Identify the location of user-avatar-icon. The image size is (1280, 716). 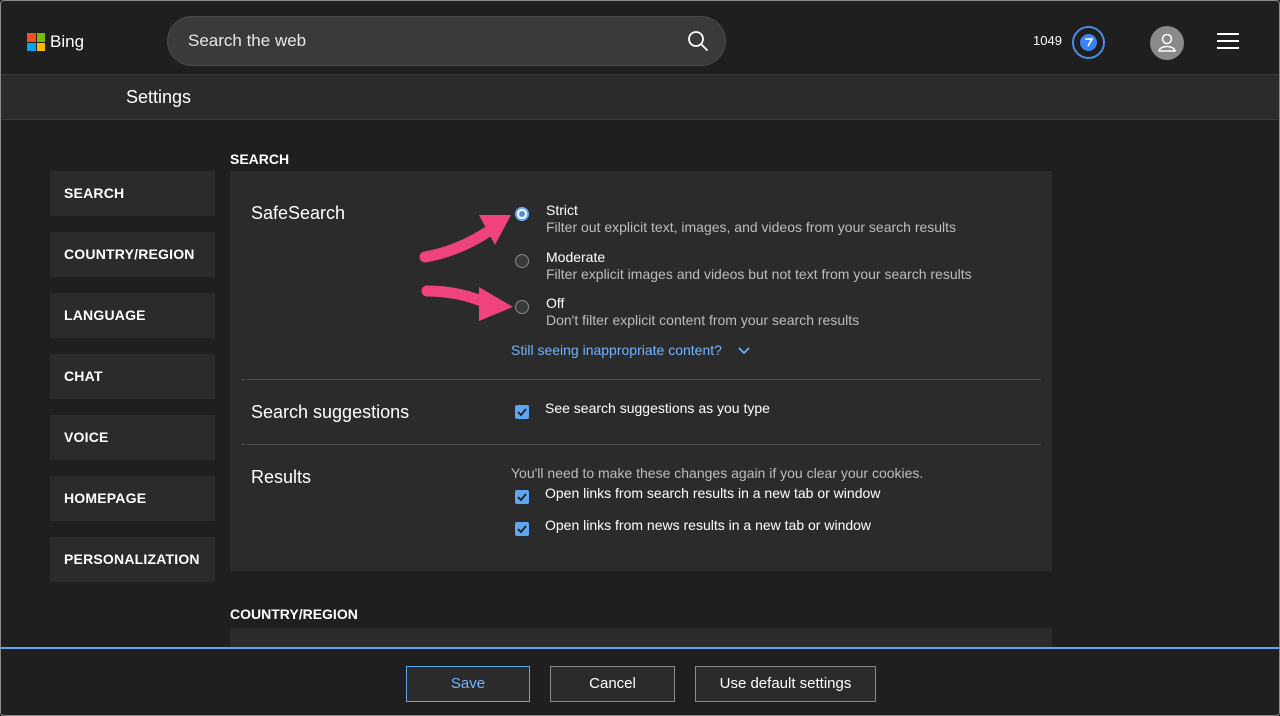
(1167, 43).